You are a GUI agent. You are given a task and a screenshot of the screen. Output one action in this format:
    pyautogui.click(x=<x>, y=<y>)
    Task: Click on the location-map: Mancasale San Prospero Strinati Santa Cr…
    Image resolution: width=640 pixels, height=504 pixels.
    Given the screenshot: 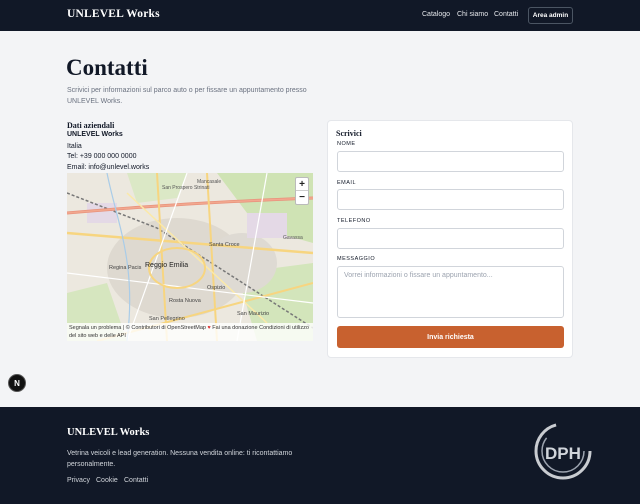 What is the action you would take?
    pyautogui.click(x=190, y=257)
    